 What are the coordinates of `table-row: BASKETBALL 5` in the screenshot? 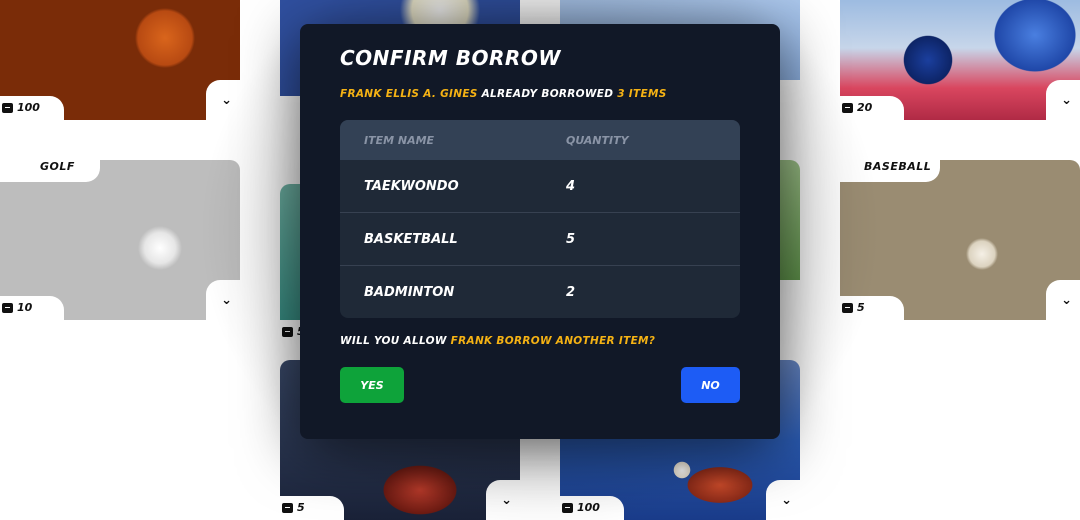 It's located at (540, 238).